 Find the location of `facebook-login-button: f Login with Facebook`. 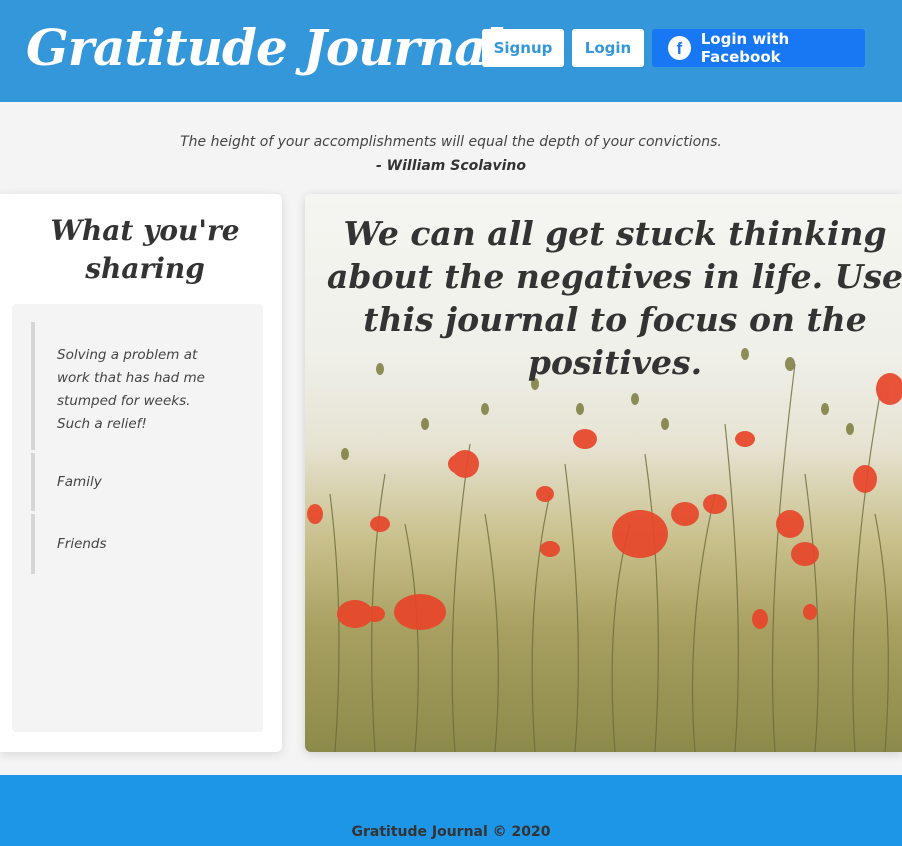

facebook-login-button: f Login with Facebook is located at coordinates (758, 48).